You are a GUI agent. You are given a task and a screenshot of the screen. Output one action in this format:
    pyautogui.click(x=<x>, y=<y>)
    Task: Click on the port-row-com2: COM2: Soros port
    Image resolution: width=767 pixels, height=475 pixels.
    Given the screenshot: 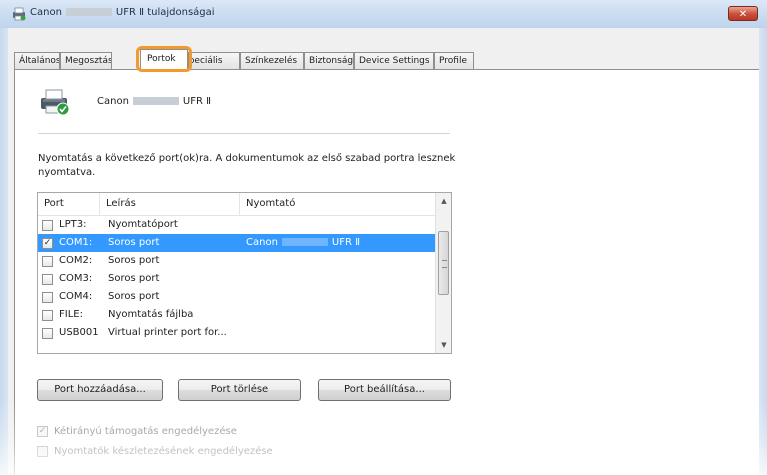 What is the action you would take?
    pyautogui.click(x=236, y=261)
    